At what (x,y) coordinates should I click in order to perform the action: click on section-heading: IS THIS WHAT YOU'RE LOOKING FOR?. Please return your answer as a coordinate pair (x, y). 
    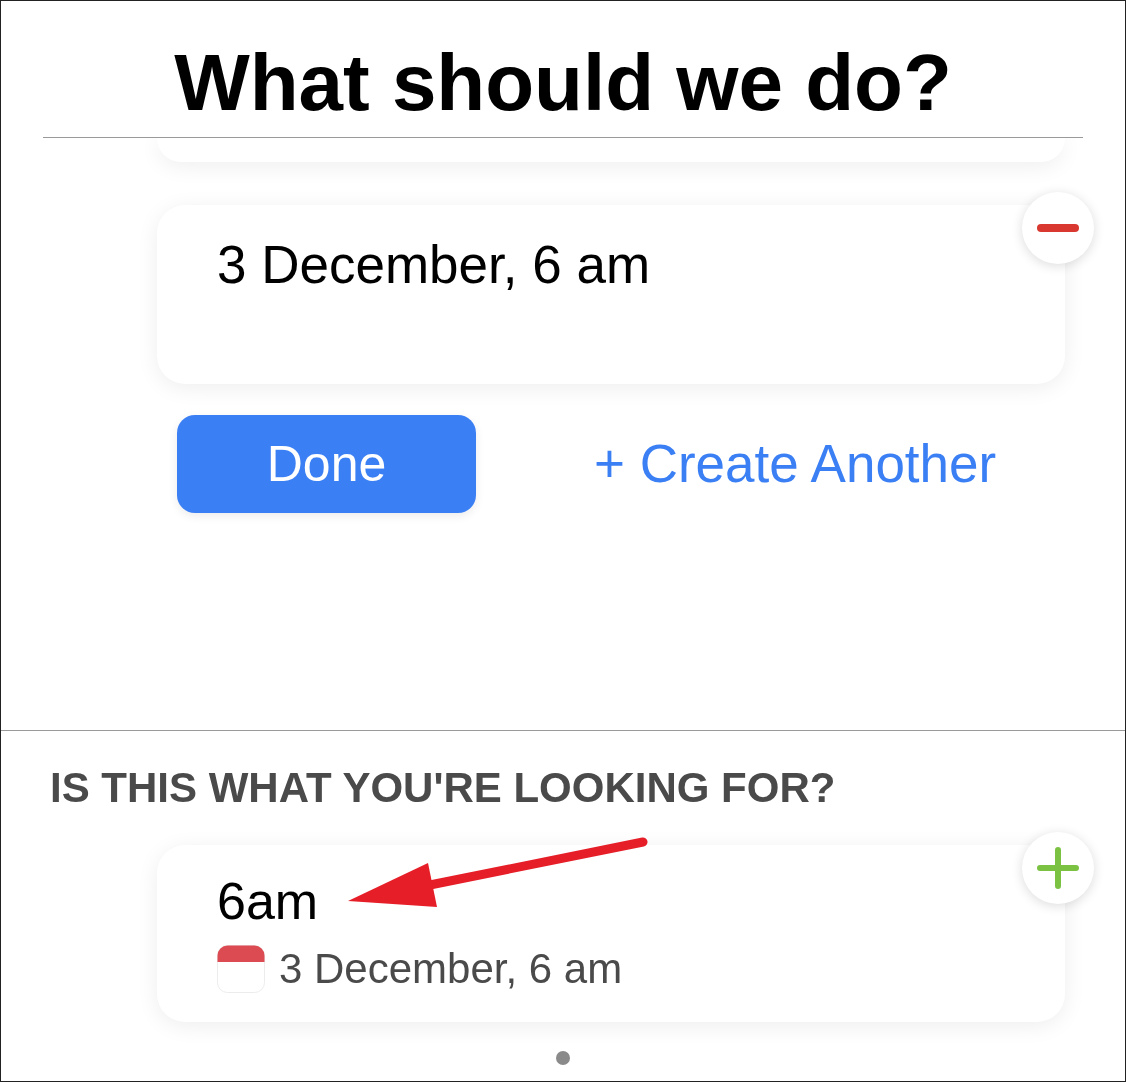
    Looking at the image, I should click on (443, 788).